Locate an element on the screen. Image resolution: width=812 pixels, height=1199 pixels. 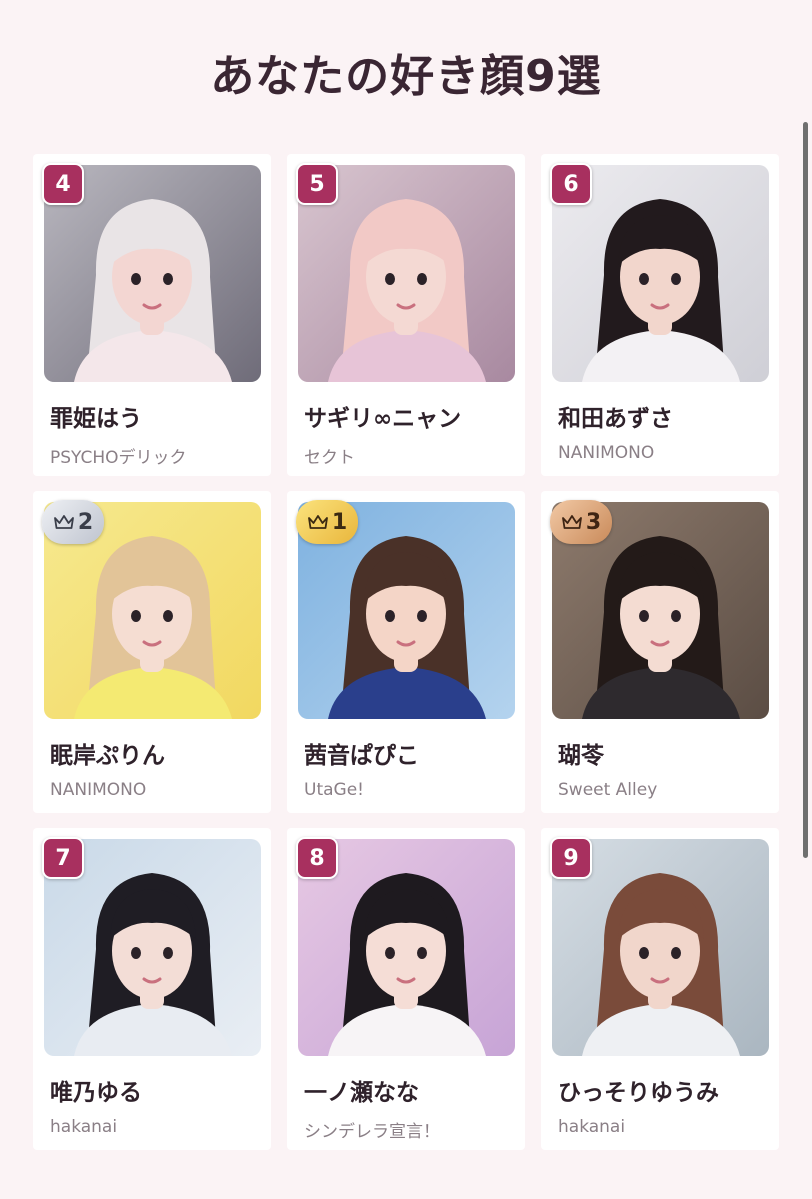
member-name: 罪姫はう is located at coordinates (96, 419).